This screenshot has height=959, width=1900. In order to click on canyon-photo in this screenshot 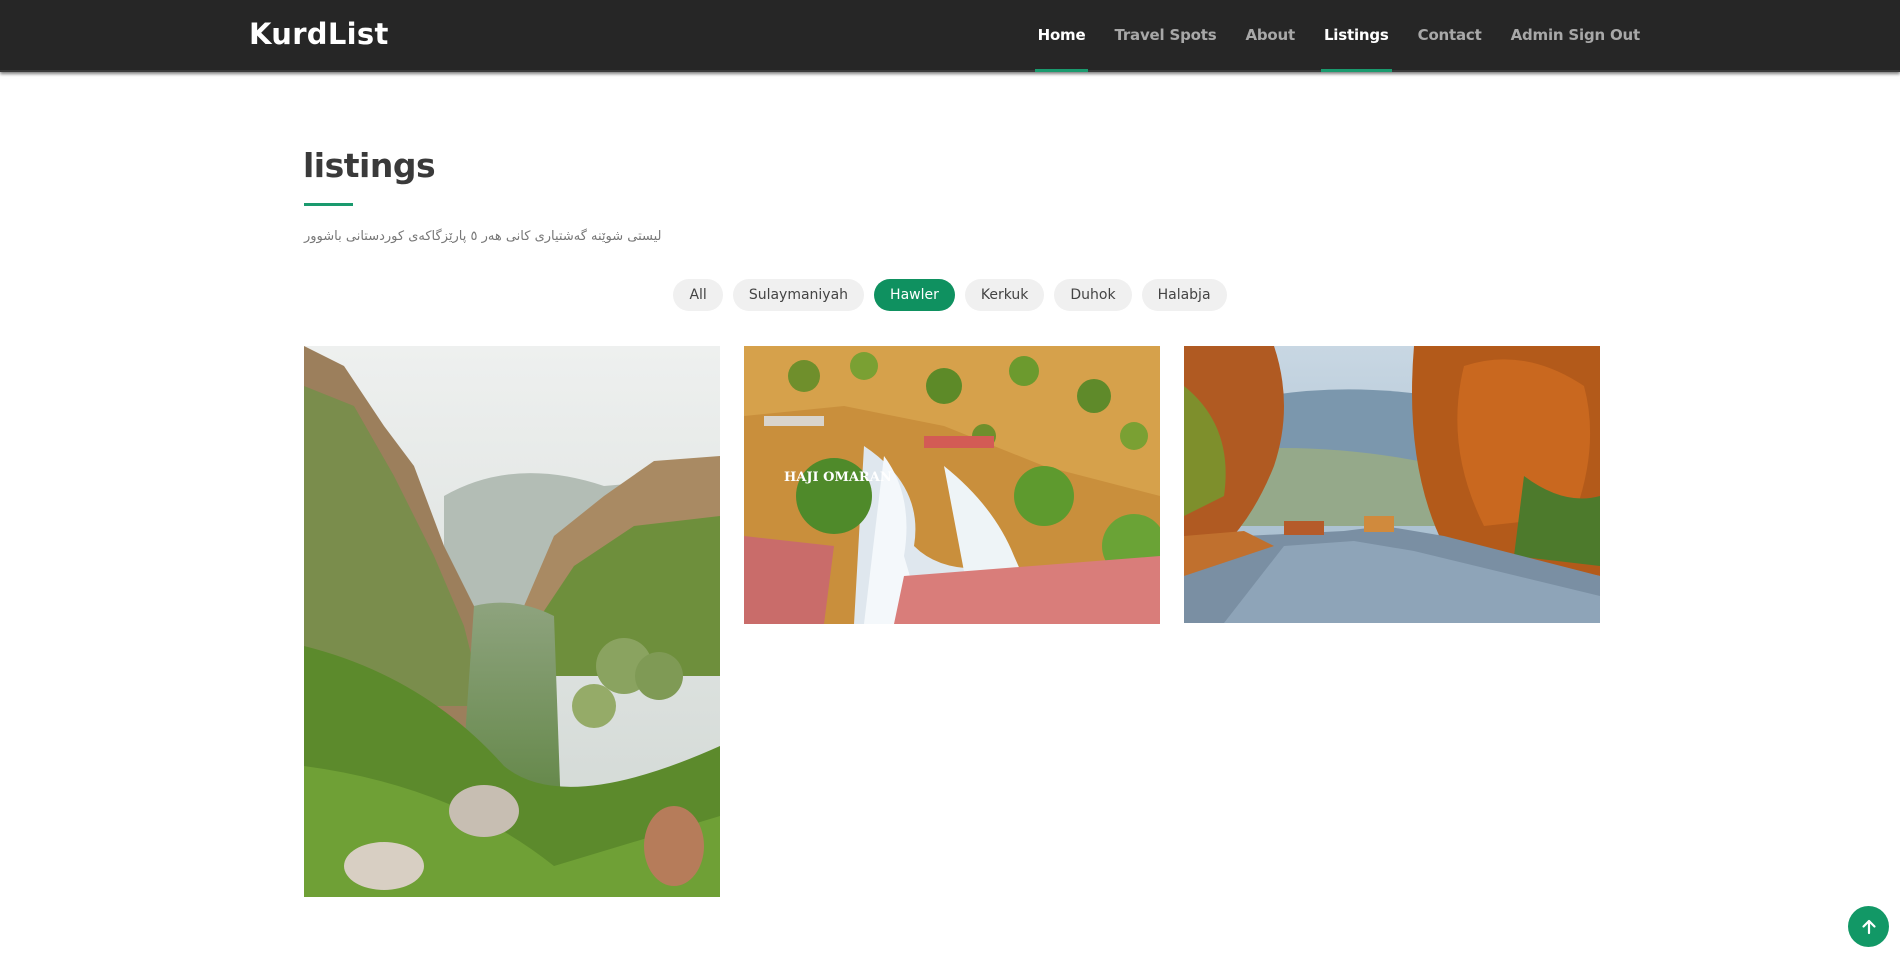, I will do `click(512, 621)`.